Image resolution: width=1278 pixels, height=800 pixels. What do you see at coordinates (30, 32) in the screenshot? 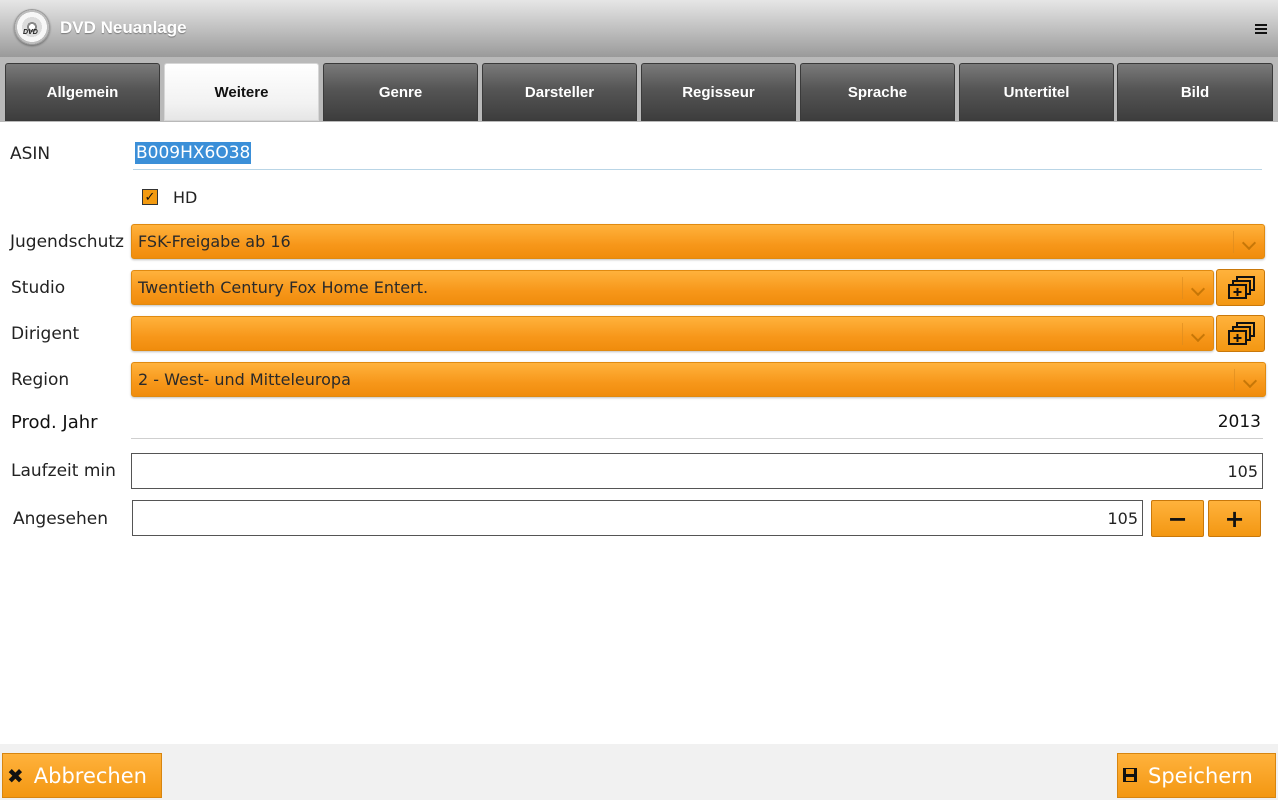
I see `logo-text: DVD` at bounding box center [30, 32].